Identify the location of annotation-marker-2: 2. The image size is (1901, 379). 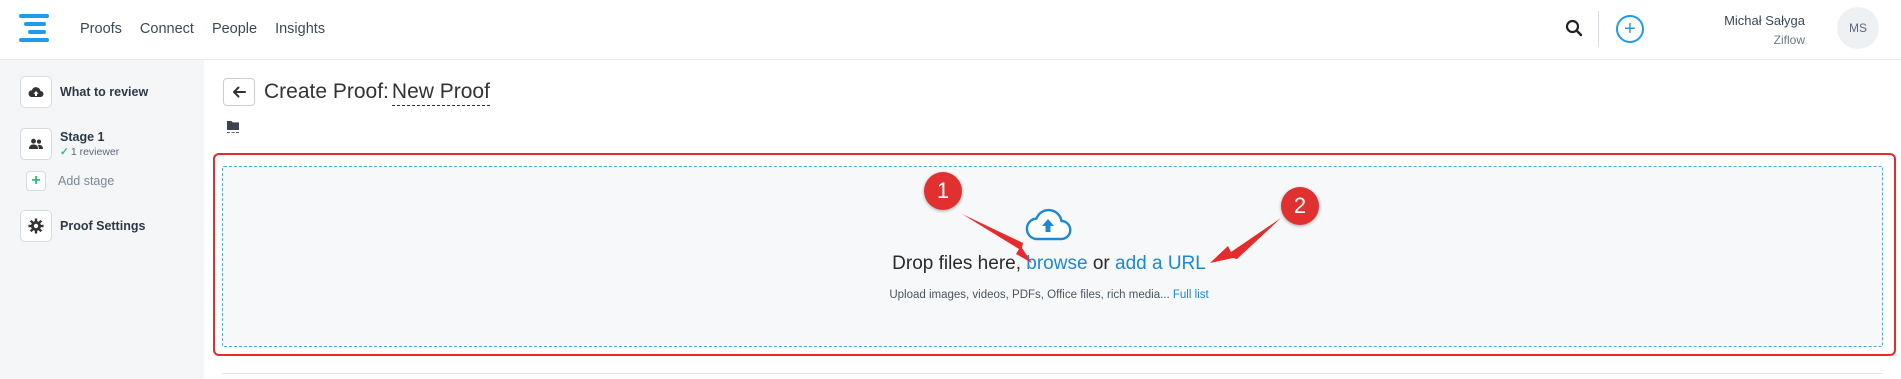
(1300, 206).